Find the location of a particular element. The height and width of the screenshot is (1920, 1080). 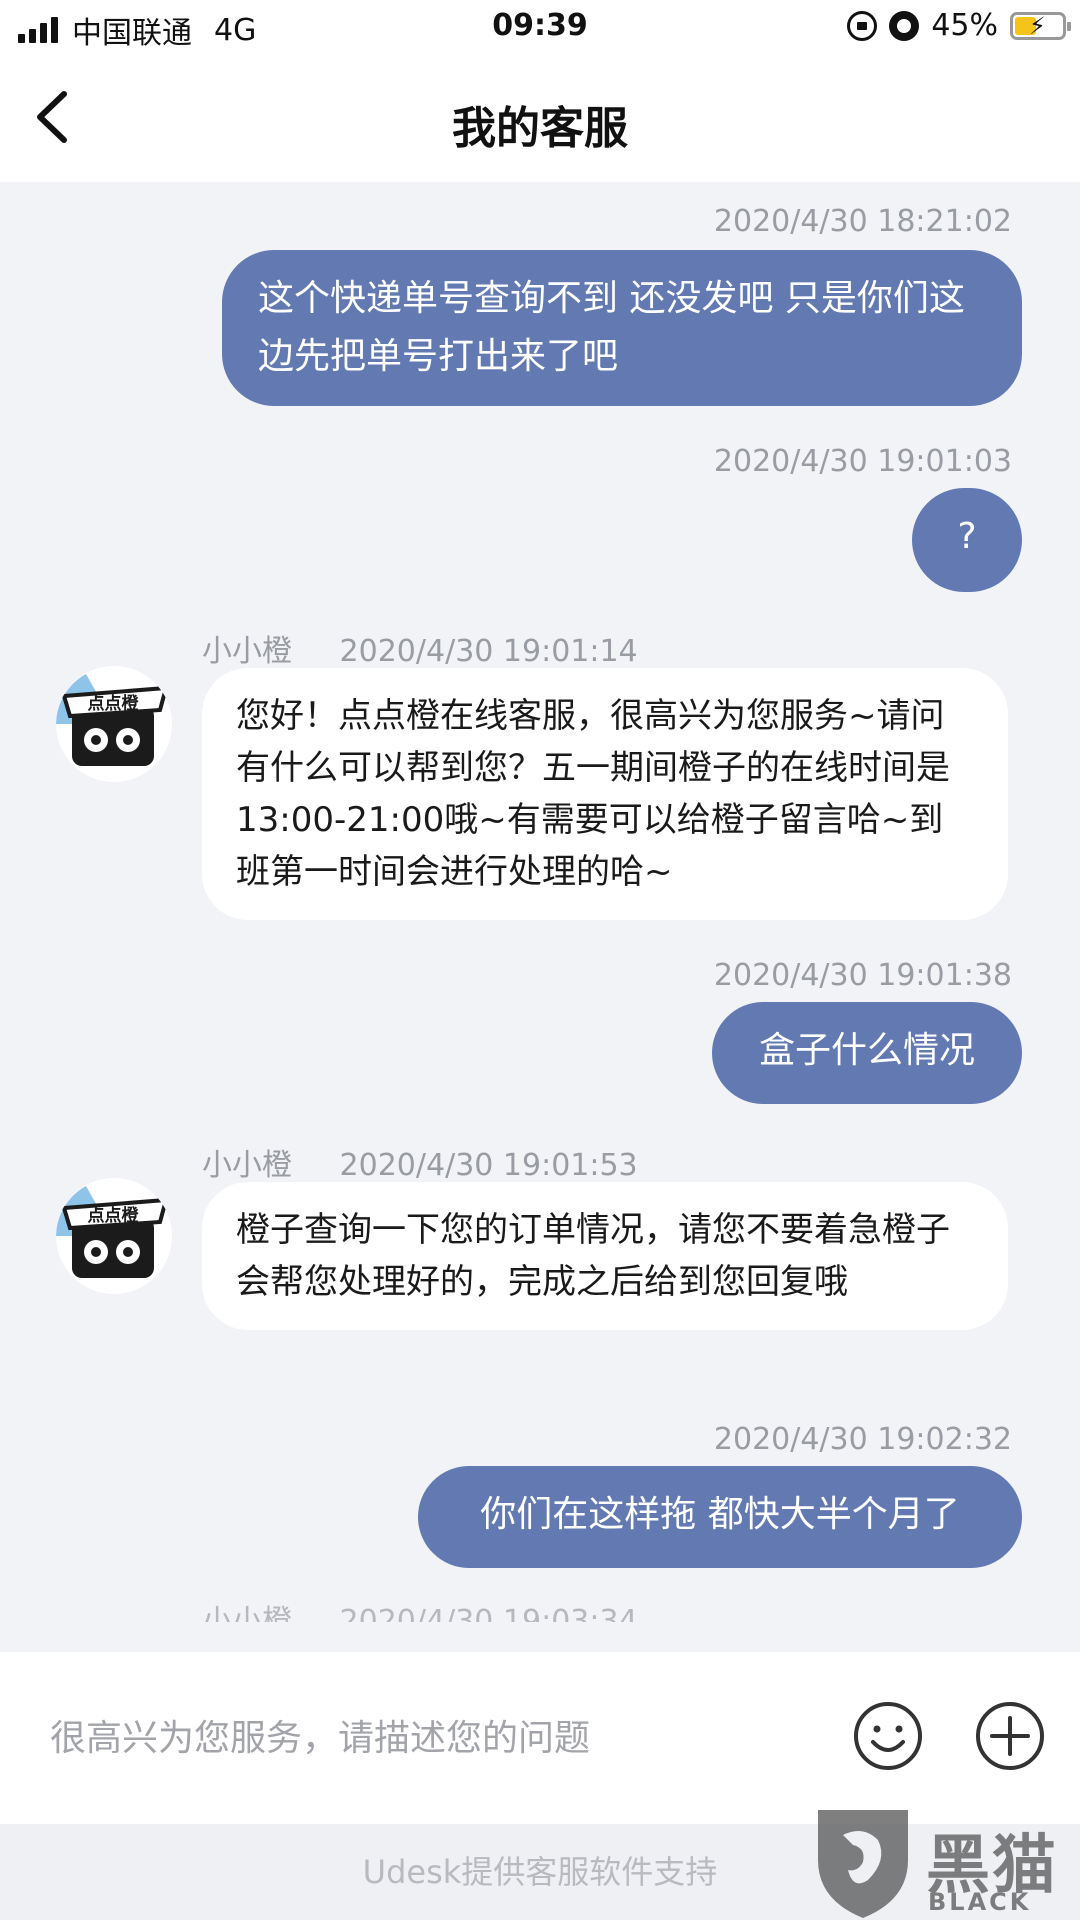

alarm-icon is located at coordinates (904, 25).